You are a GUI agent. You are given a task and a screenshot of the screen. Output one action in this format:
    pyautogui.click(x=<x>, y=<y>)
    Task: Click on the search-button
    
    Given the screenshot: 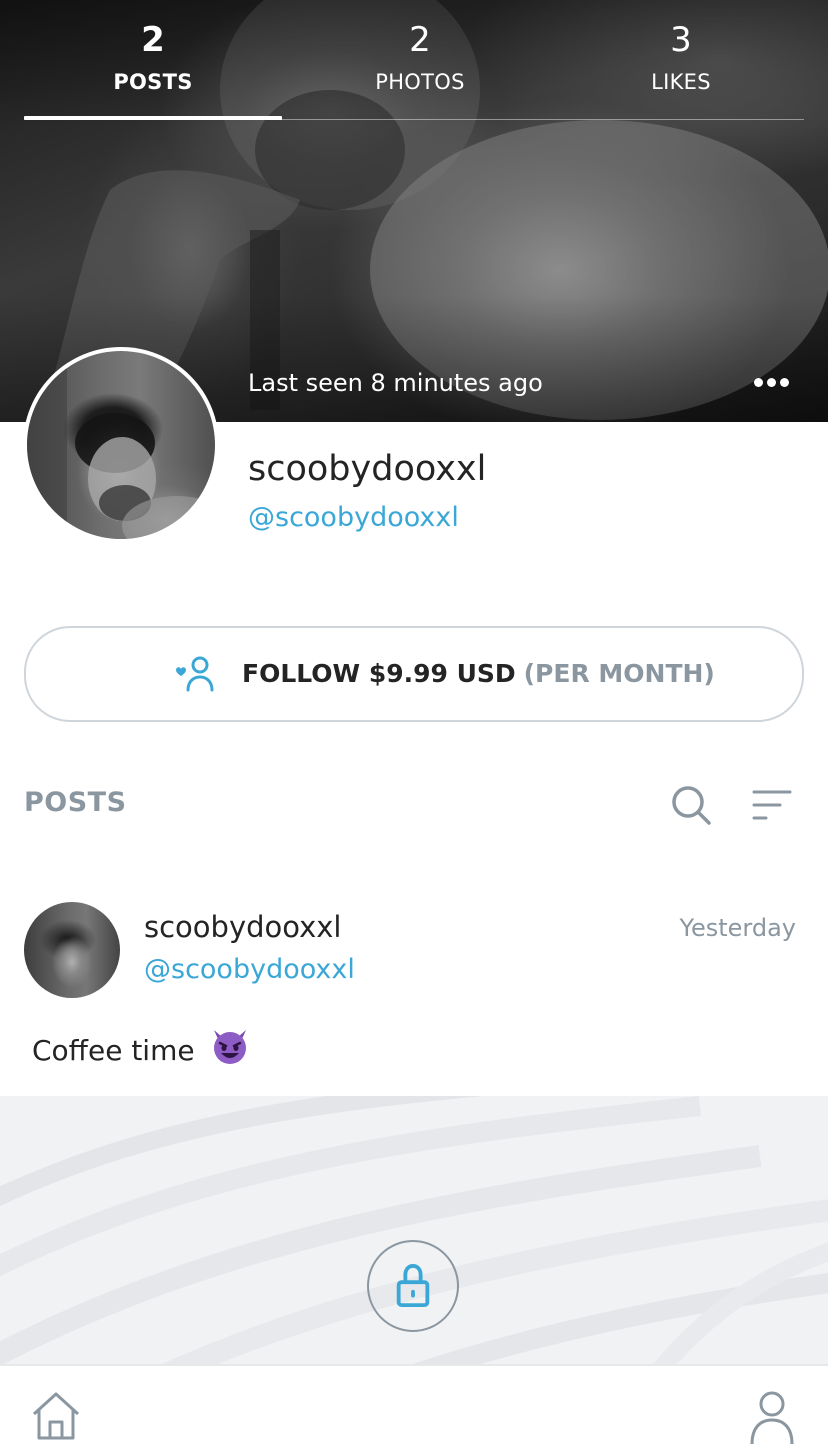 What is the action you would take?
    pyautogui.click(x=691, y=805)
    